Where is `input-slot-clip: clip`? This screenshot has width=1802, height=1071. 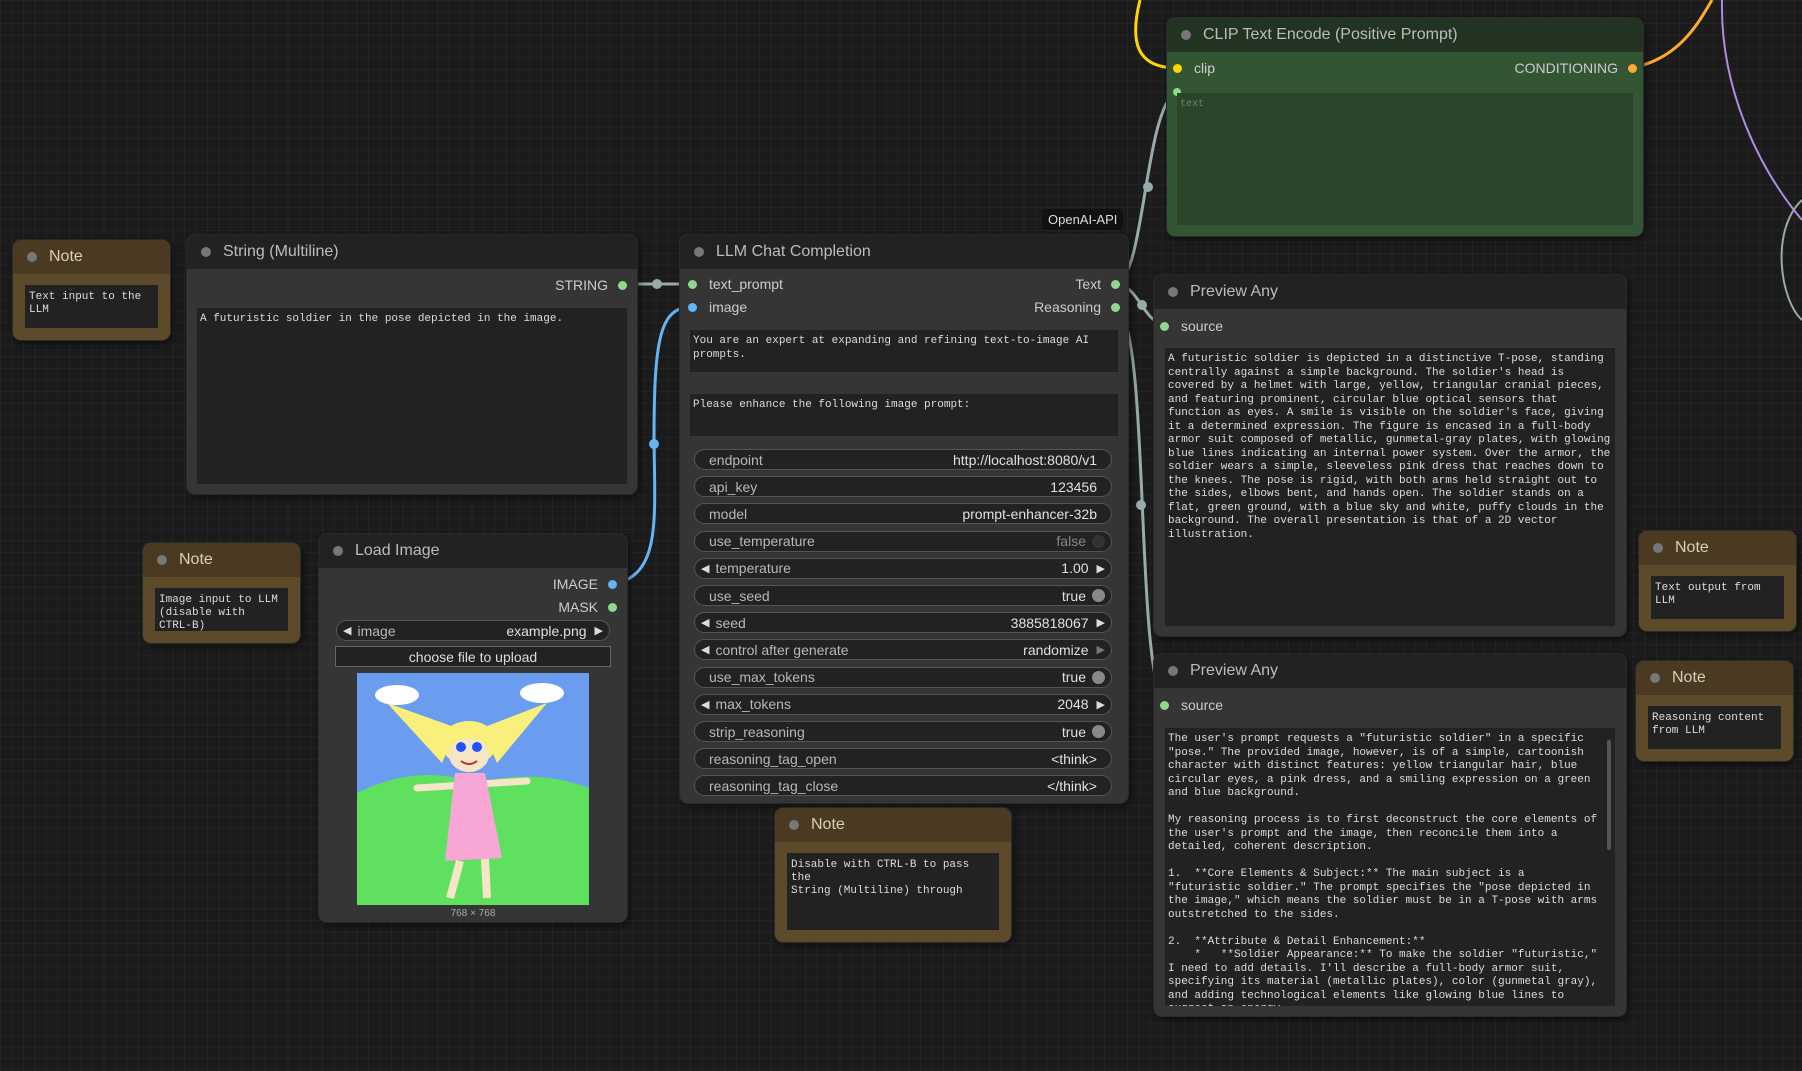 input-slot-clip: clip is located at coordinates (1194, 68).